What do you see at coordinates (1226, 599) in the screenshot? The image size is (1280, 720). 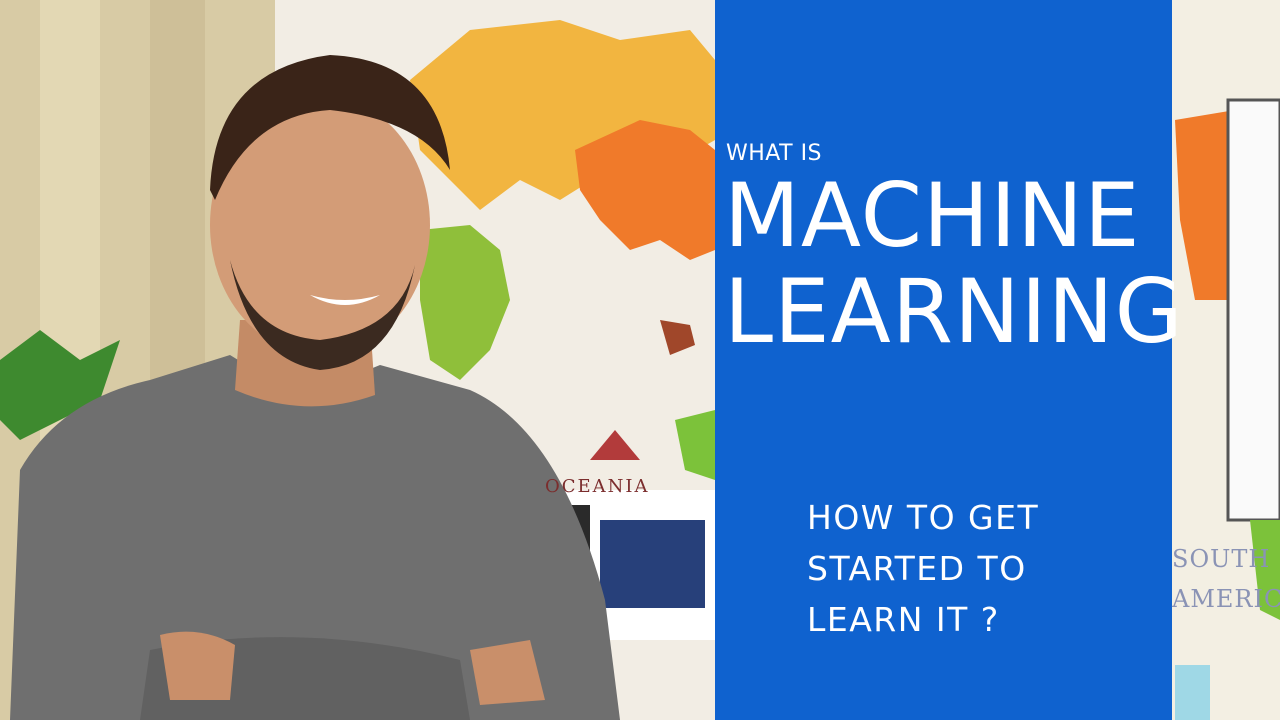 I see `map-label-america: AMERICA` at bounding box center [1226, 599].